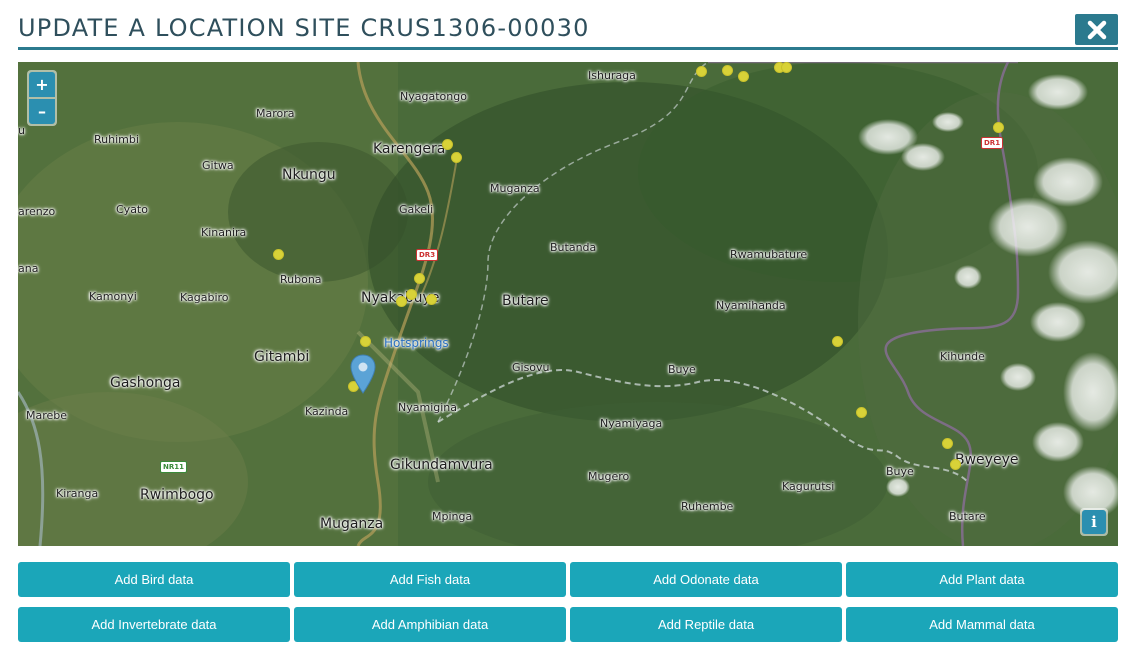  Describe the element at coordinates (531, 367) in the screenshot. I see `map-label: Gisovu` at that location.